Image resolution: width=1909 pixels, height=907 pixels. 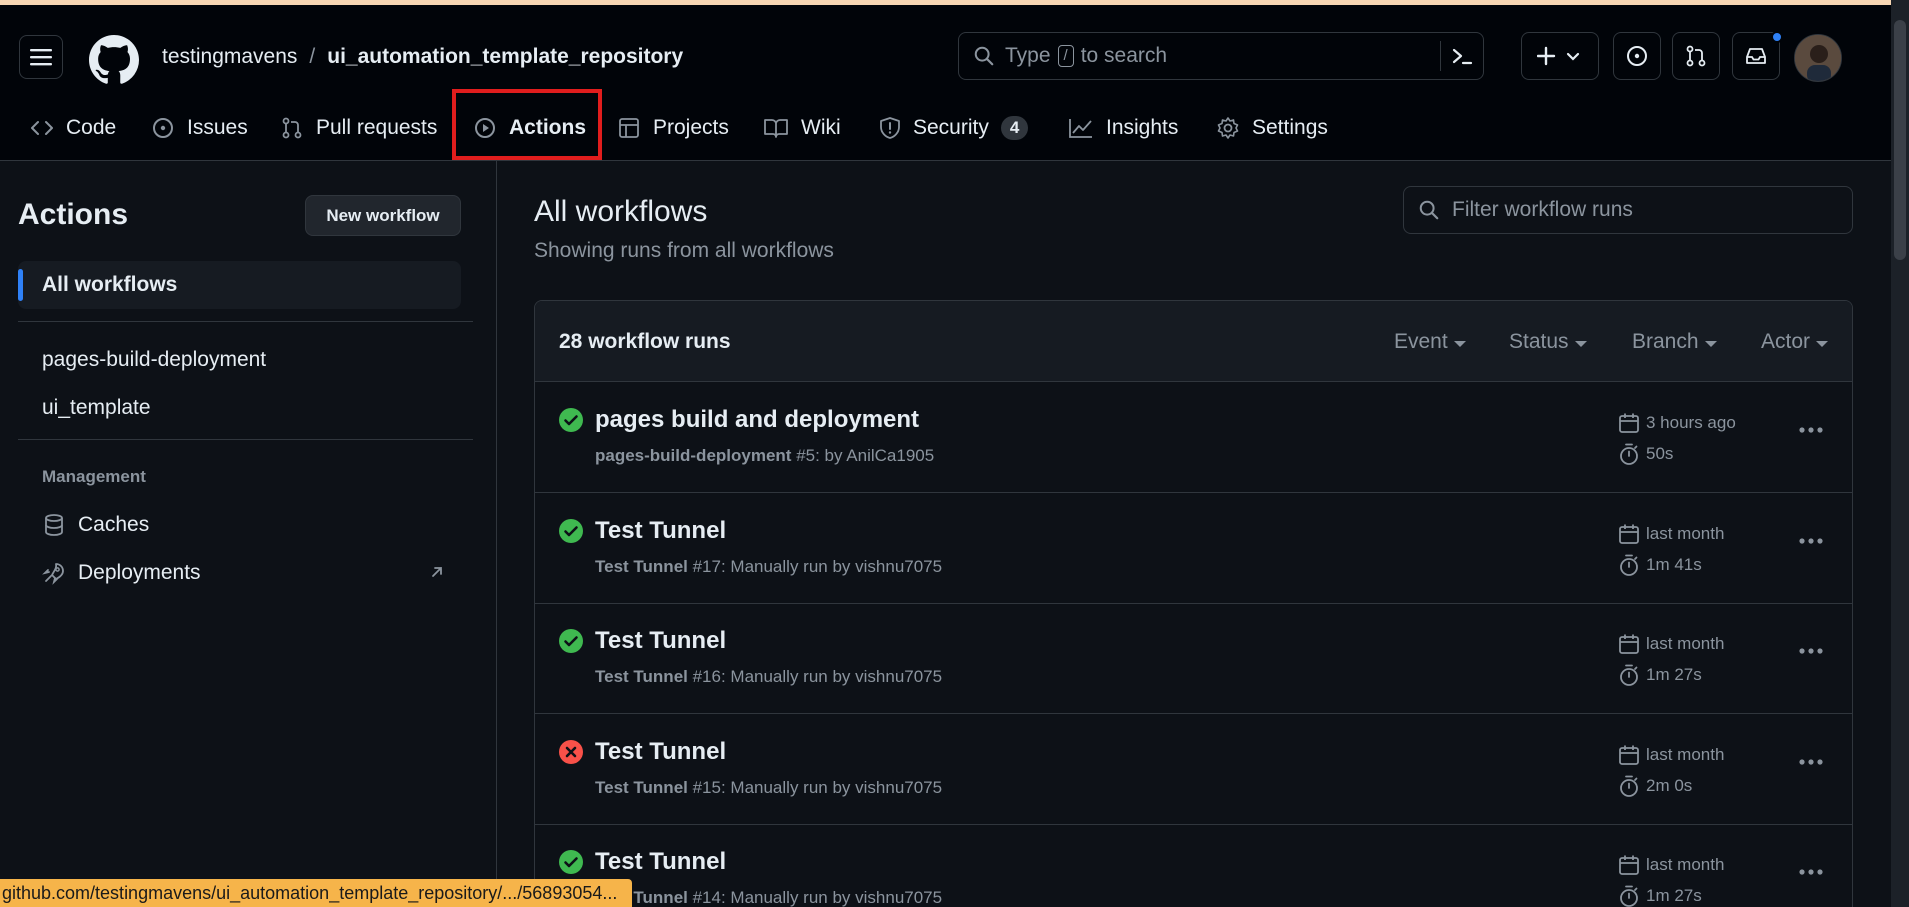 What do you see at coordinates (1462, 56) in the screenshot?
I see `terminal-icon` at bounding box center [1462, 56].